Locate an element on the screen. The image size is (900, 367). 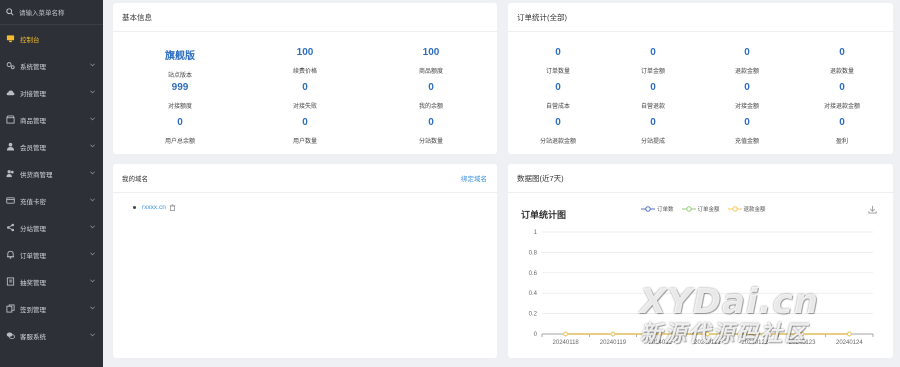
sidebar-item-label: 客服系统 is located at coordinates (33, 337).